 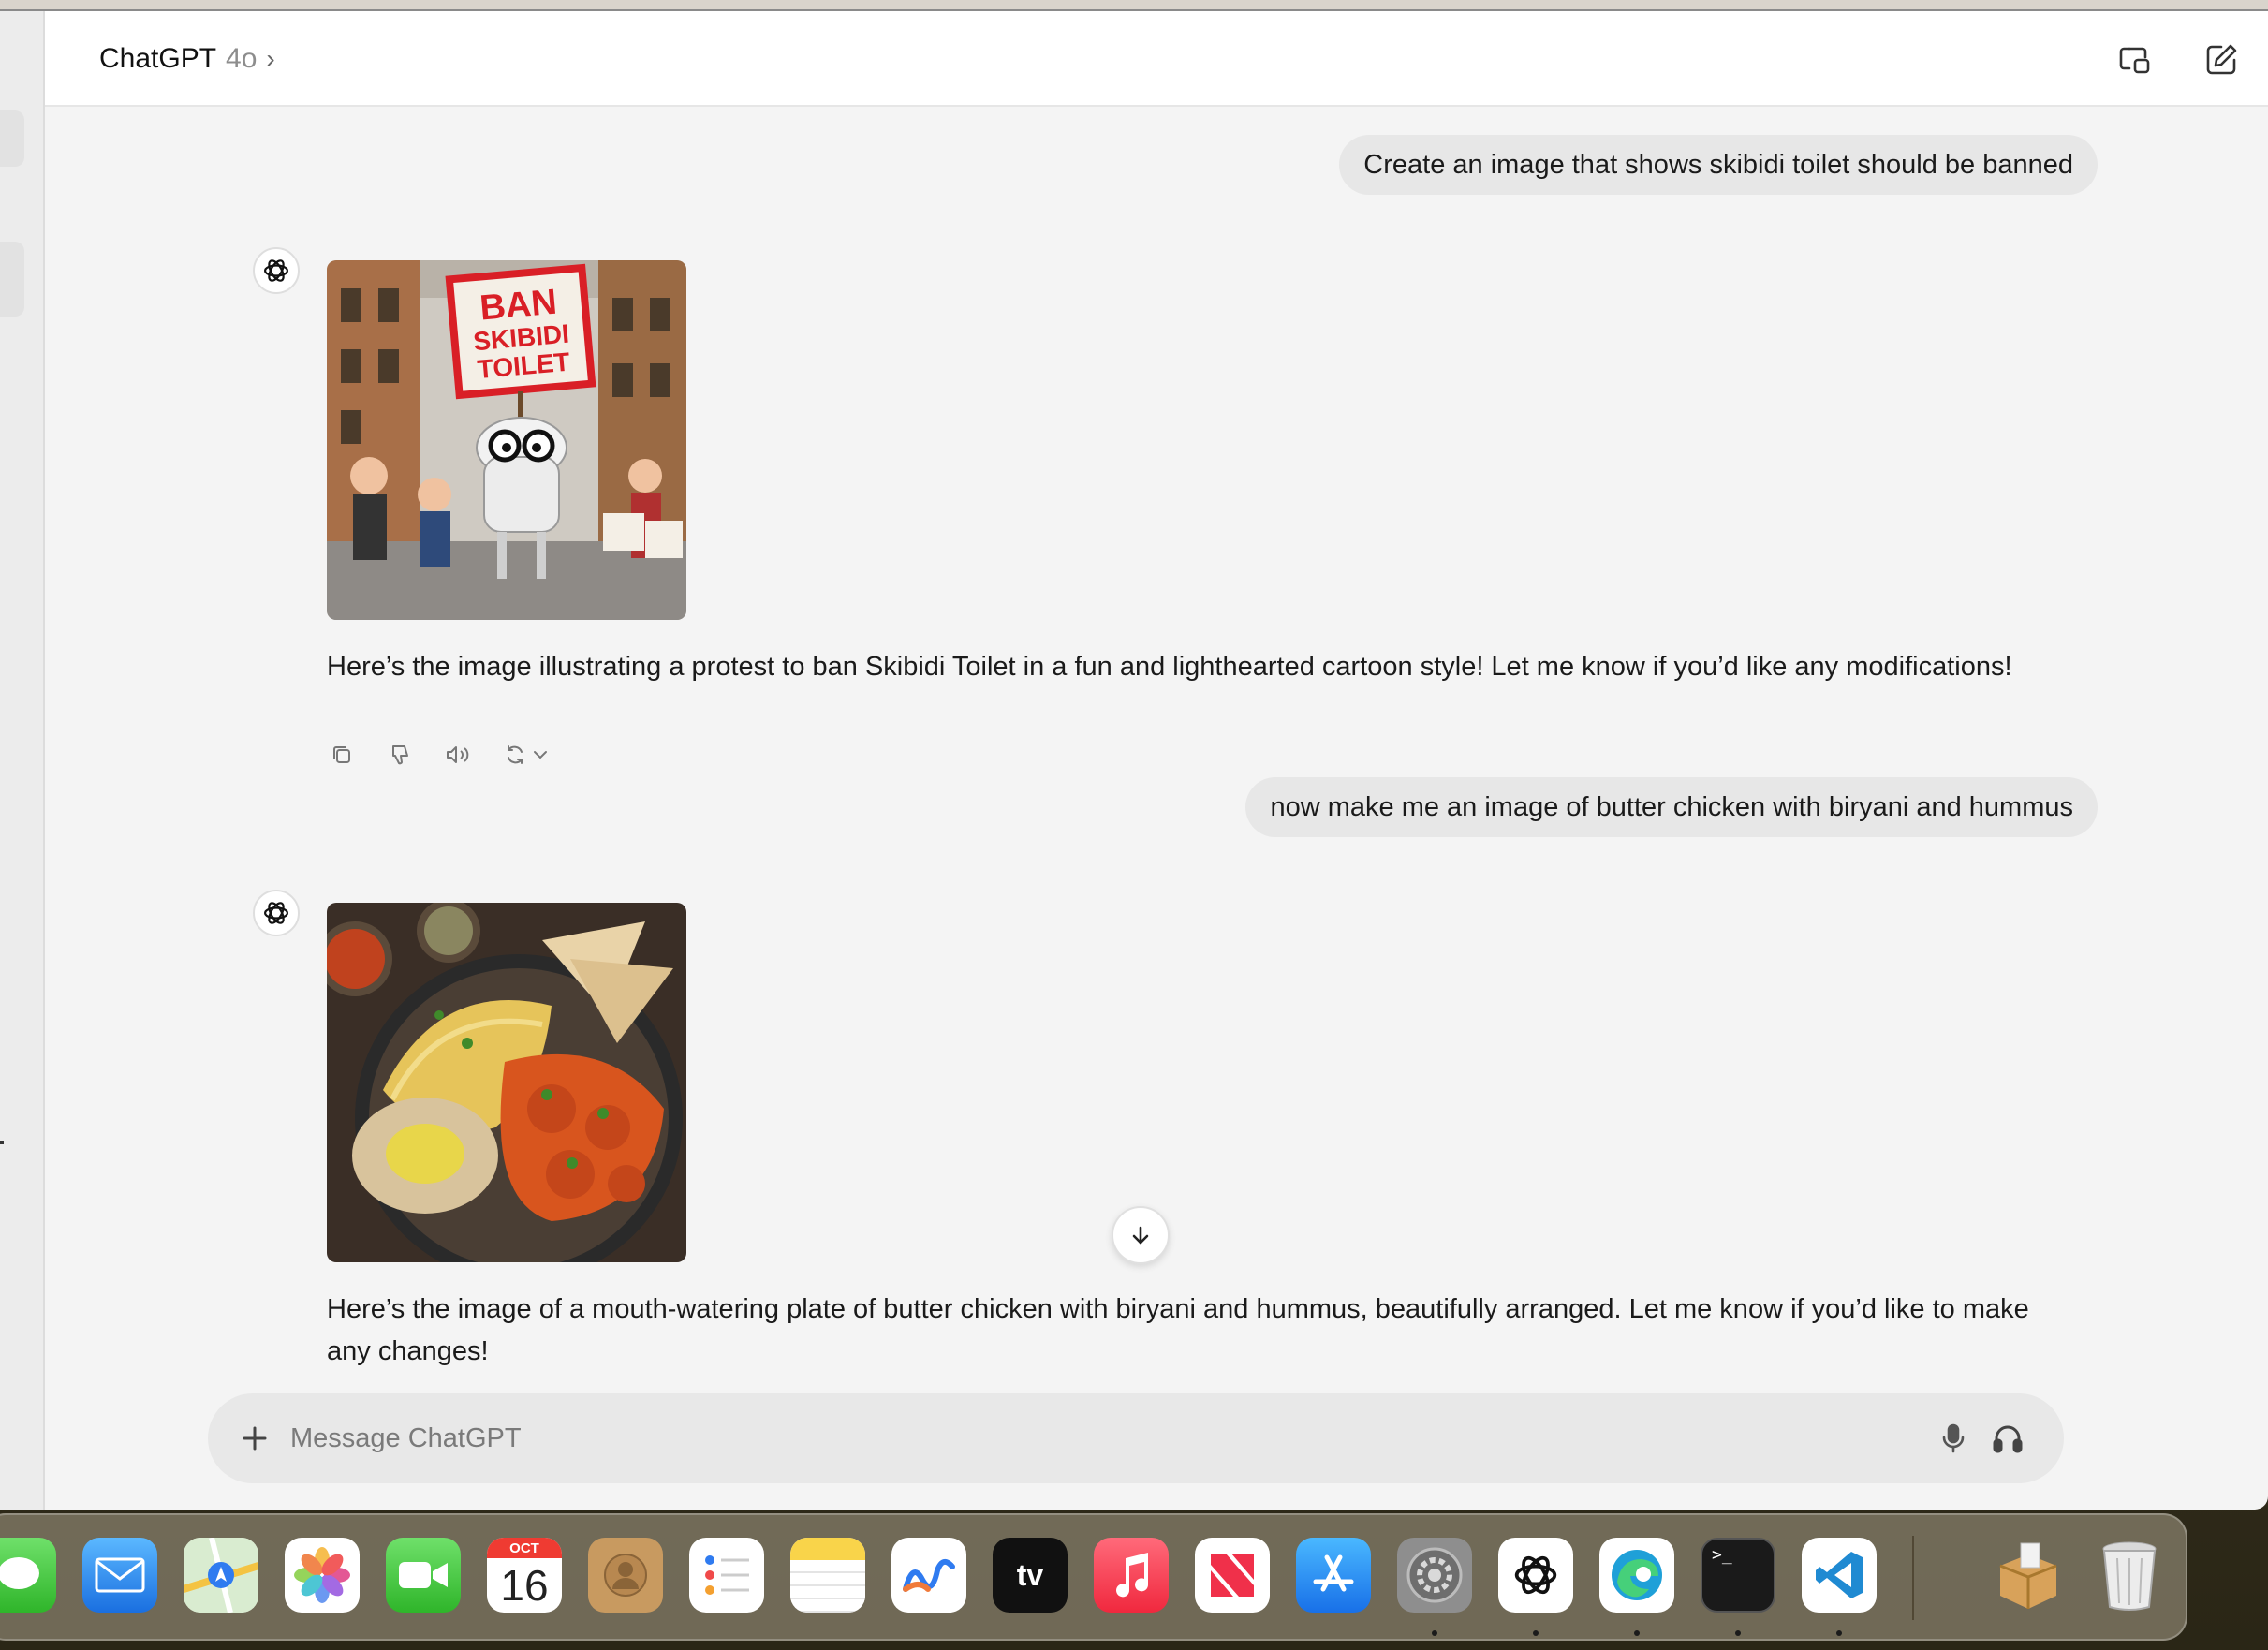 What do you see at coordinates (1738, 1575) in the screenshot?
I see `dock-terminal-icon: >_` at bounding box center [1738, 1575].